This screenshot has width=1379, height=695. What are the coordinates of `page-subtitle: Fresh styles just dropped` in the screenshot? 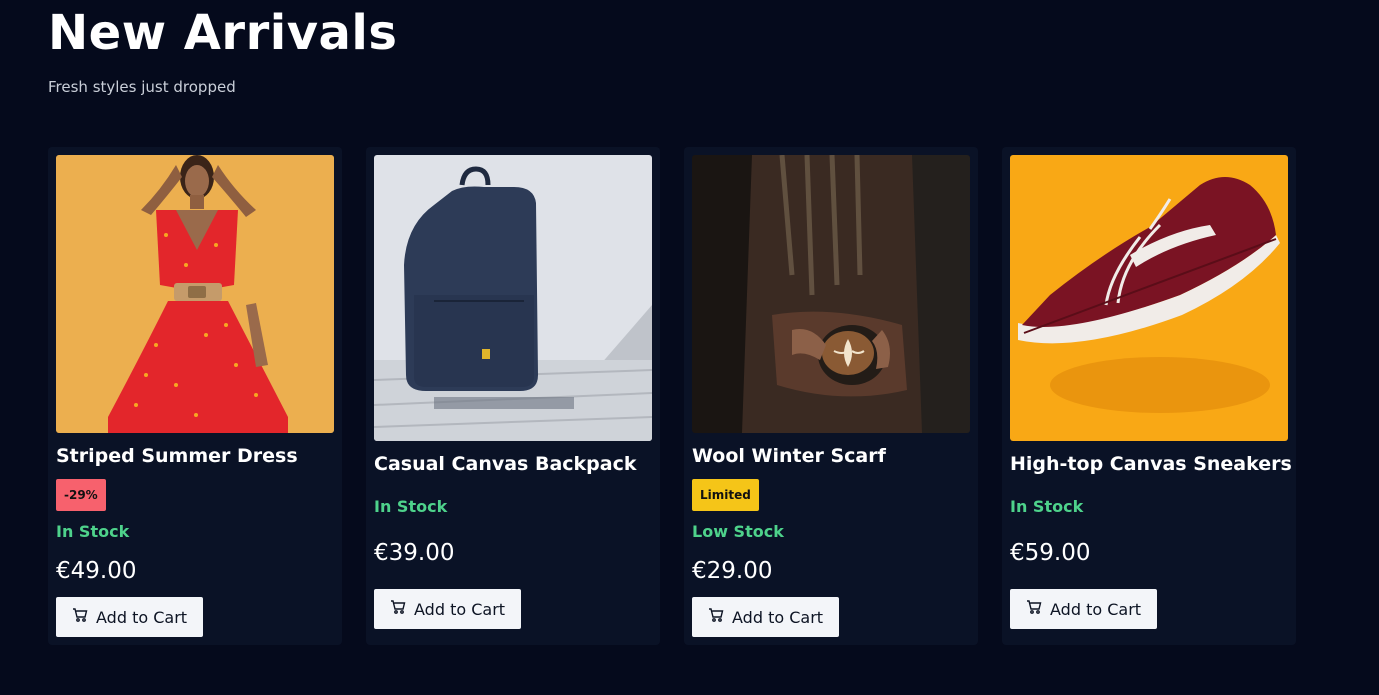 It's located at (142, 87).